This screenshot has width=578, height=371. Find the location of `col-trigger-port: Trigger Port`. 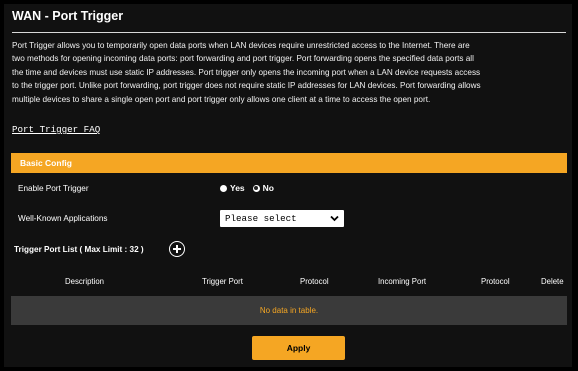

col-trigger-port: Trigger Port is located at coordinates (222, 281).